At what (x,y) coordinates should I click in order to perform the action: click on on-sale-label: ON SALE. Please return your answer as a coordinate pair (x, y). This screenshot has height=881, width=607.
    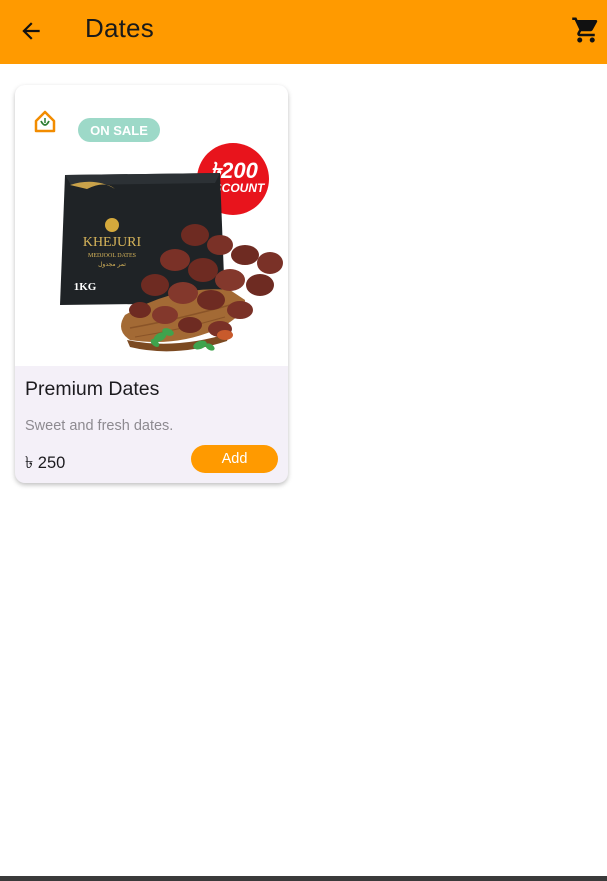
    Looking at the image, I should click on (119, 130).